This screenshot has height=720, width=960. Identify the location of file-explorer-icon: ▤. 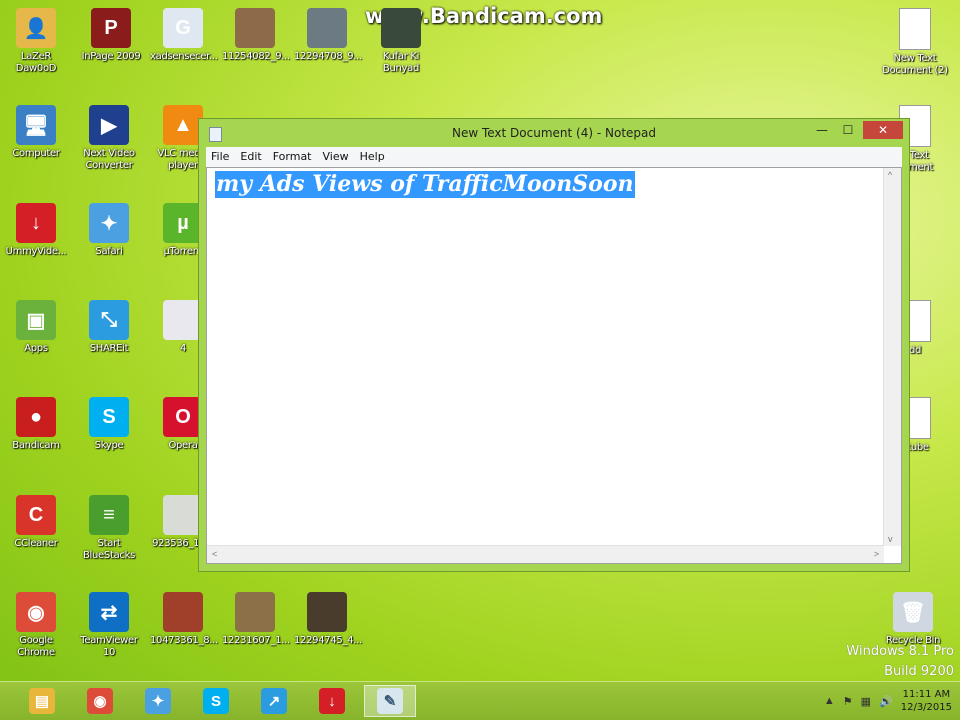
(42, 701).